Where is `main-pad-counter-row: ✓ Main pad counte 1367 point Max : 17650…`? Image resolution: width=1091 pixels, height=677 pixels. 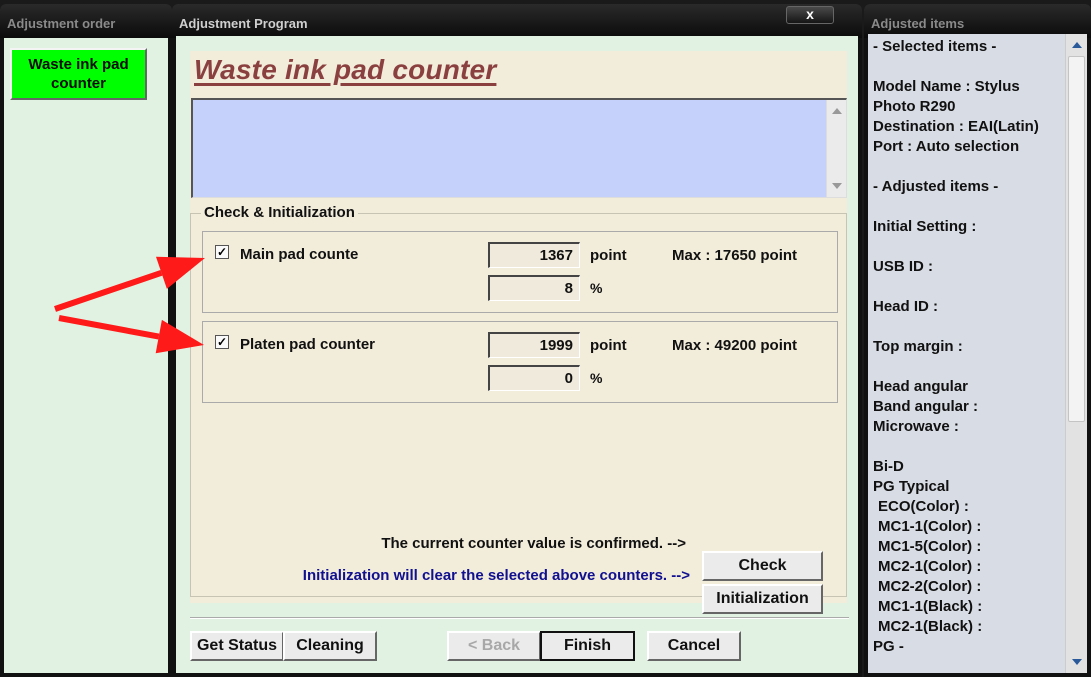
main-pad-counter-row: ✓ Main pad counte 1367 point Max : 17650… is located at coordinates (520, 272).